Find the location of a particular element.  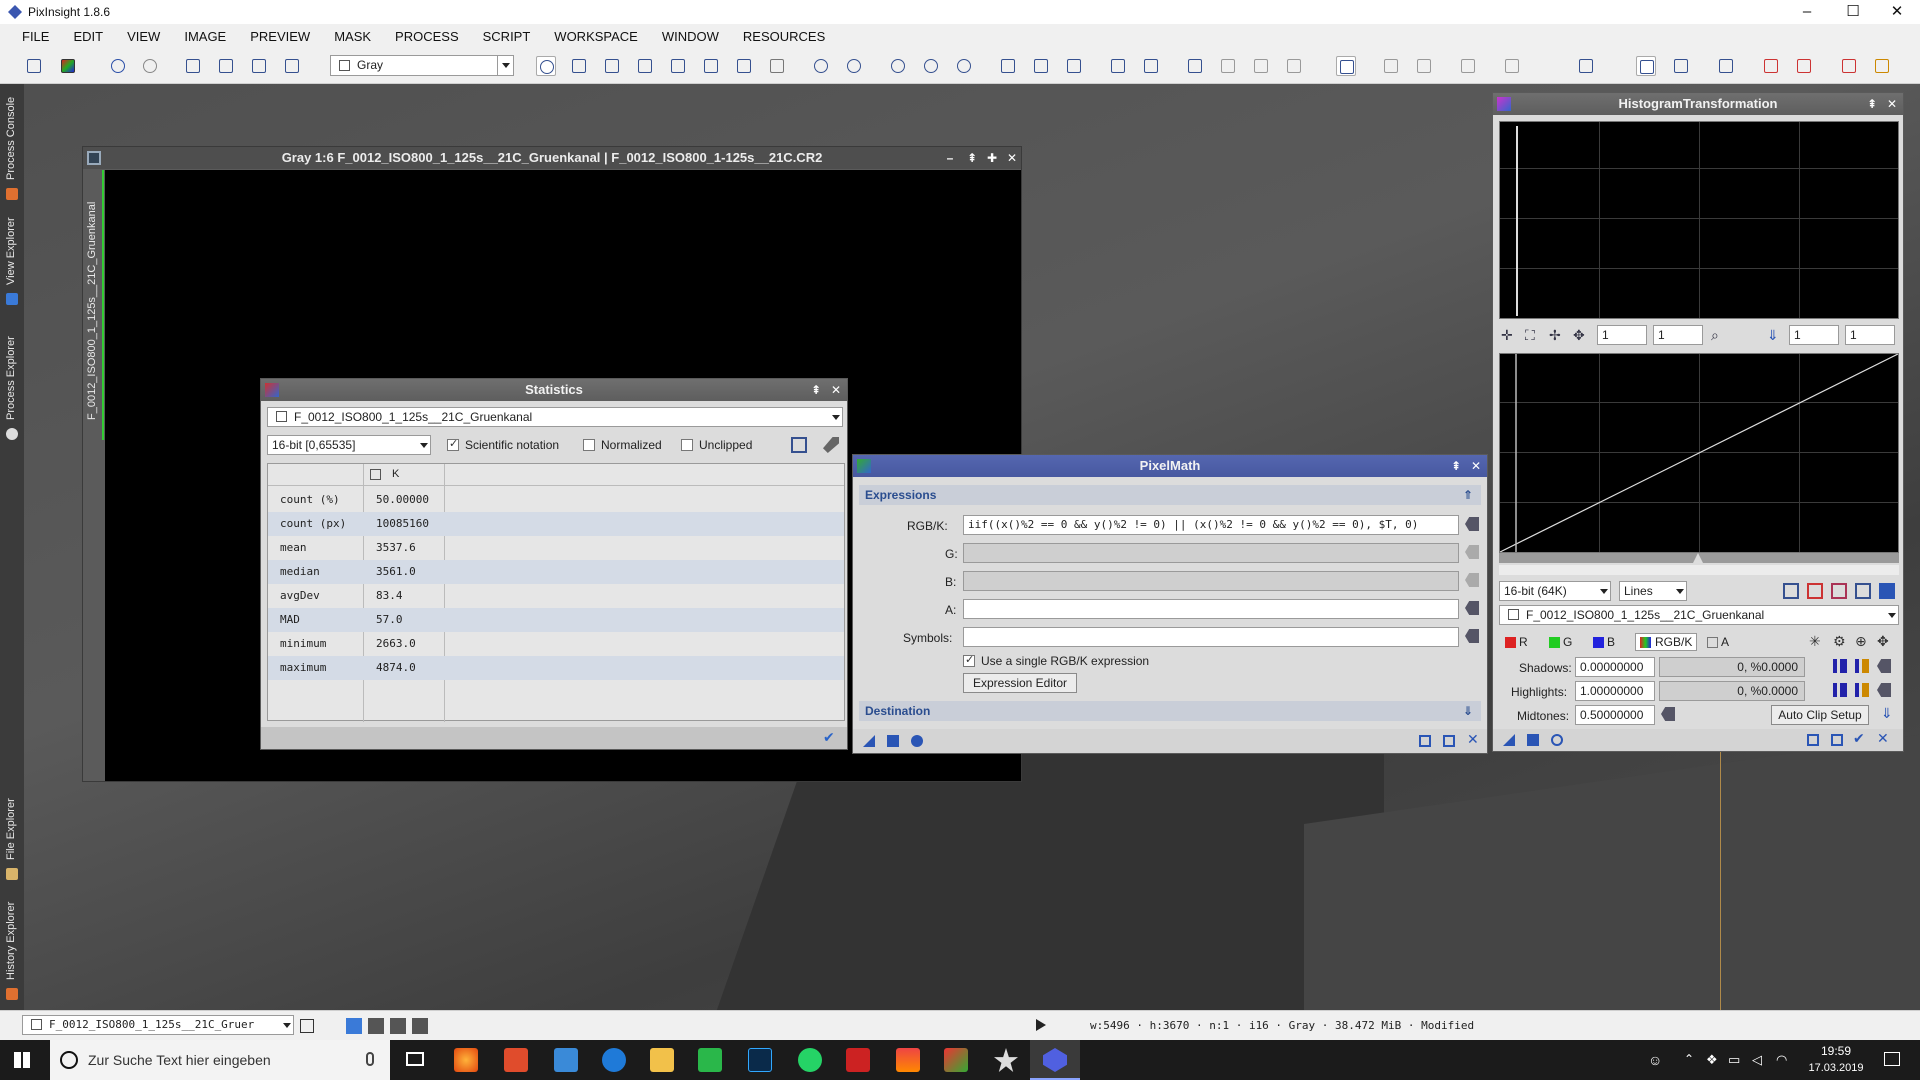

menu-process: PROCESS is located at coordinates (427, 36).